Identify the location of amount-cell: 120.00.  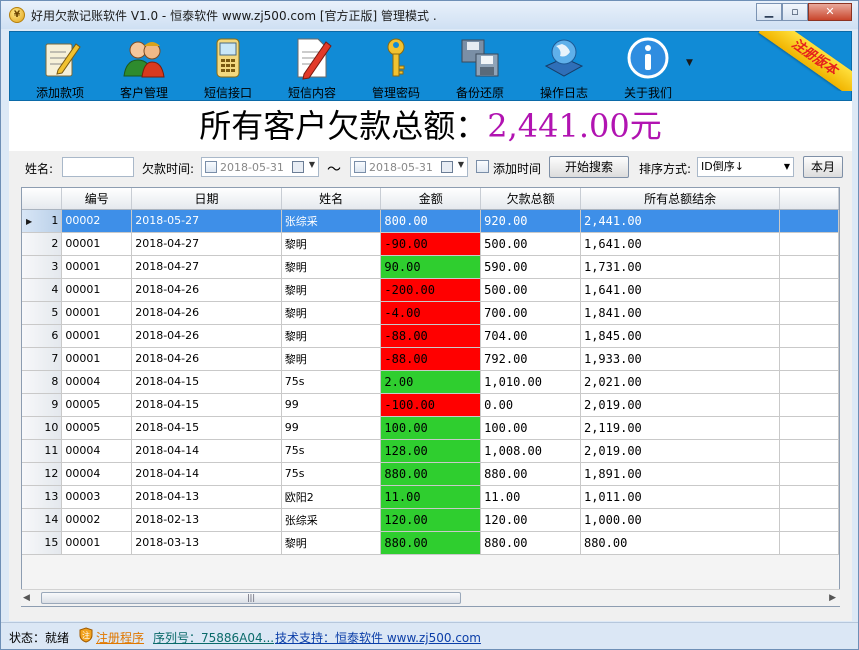
(431, 520).